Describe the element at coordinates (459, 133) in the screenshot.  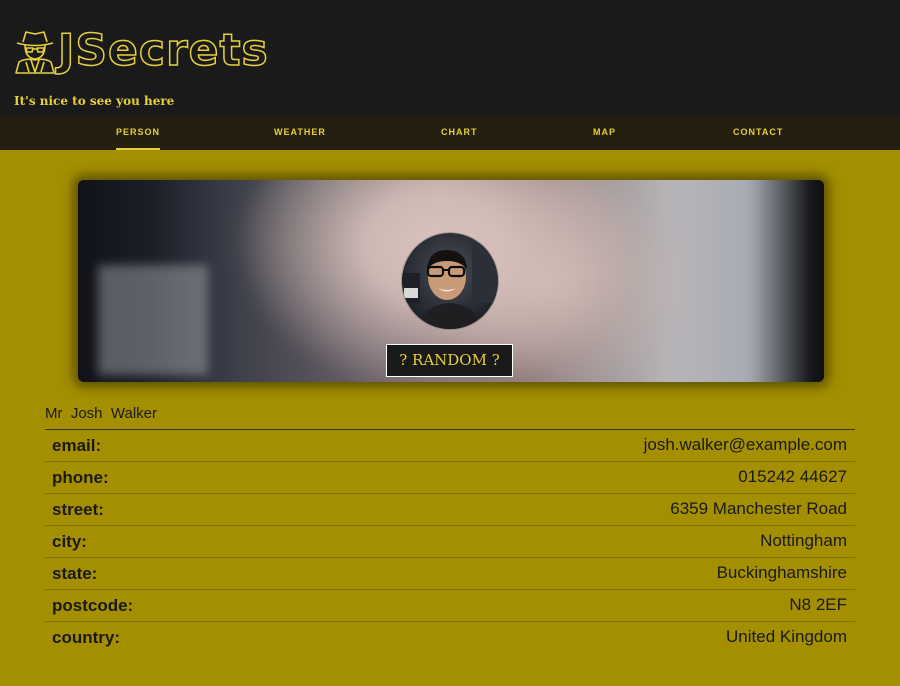
I see `nav-item-chart: CHART` at that location.